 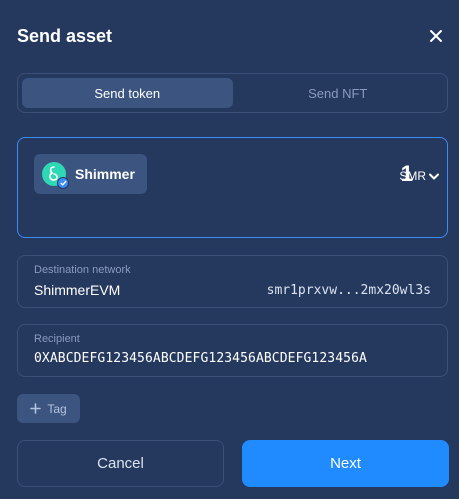 What do you see at coordinates (412, 176) in the screenshot?
I see `unit-label: SMR` at bounding box center [412, 176].